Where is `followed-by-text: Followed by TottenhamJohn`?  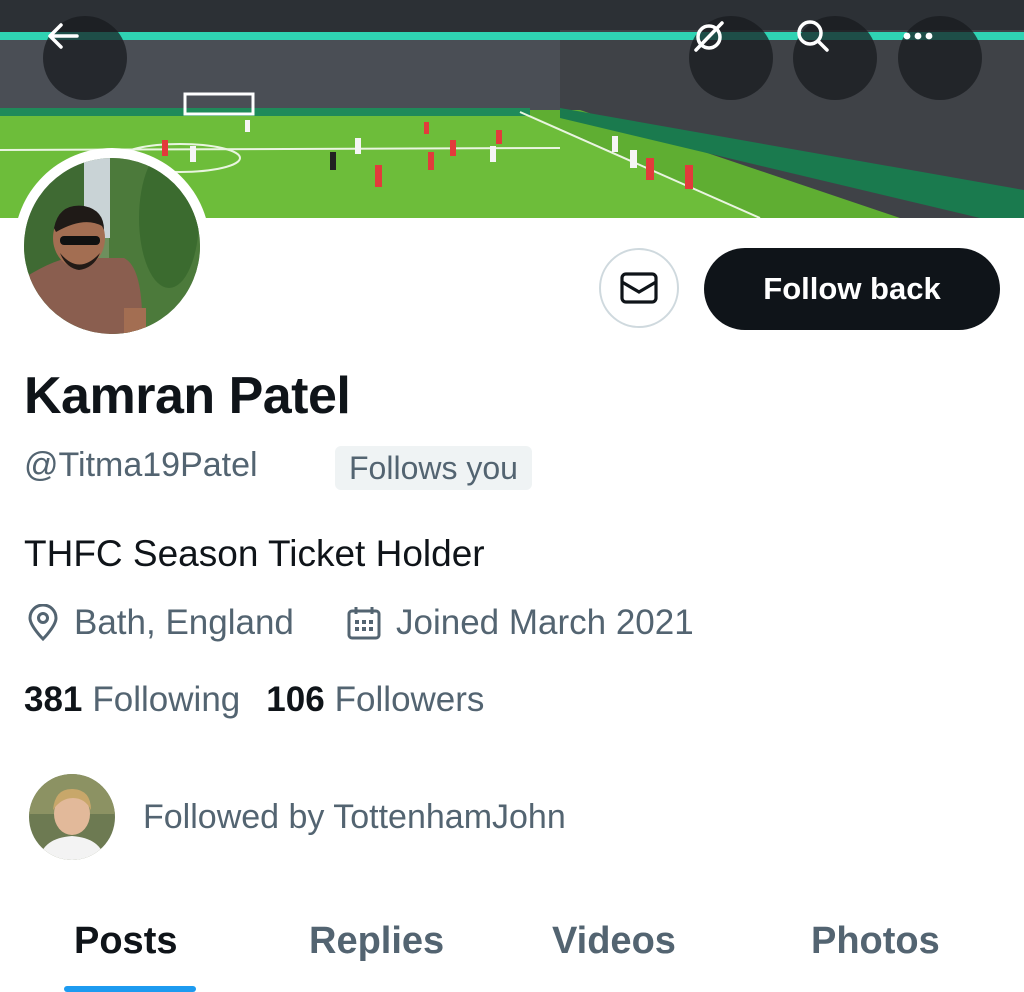
followed-by-text: Followed by TottenhamJohn is located at coordinates (354, 816).